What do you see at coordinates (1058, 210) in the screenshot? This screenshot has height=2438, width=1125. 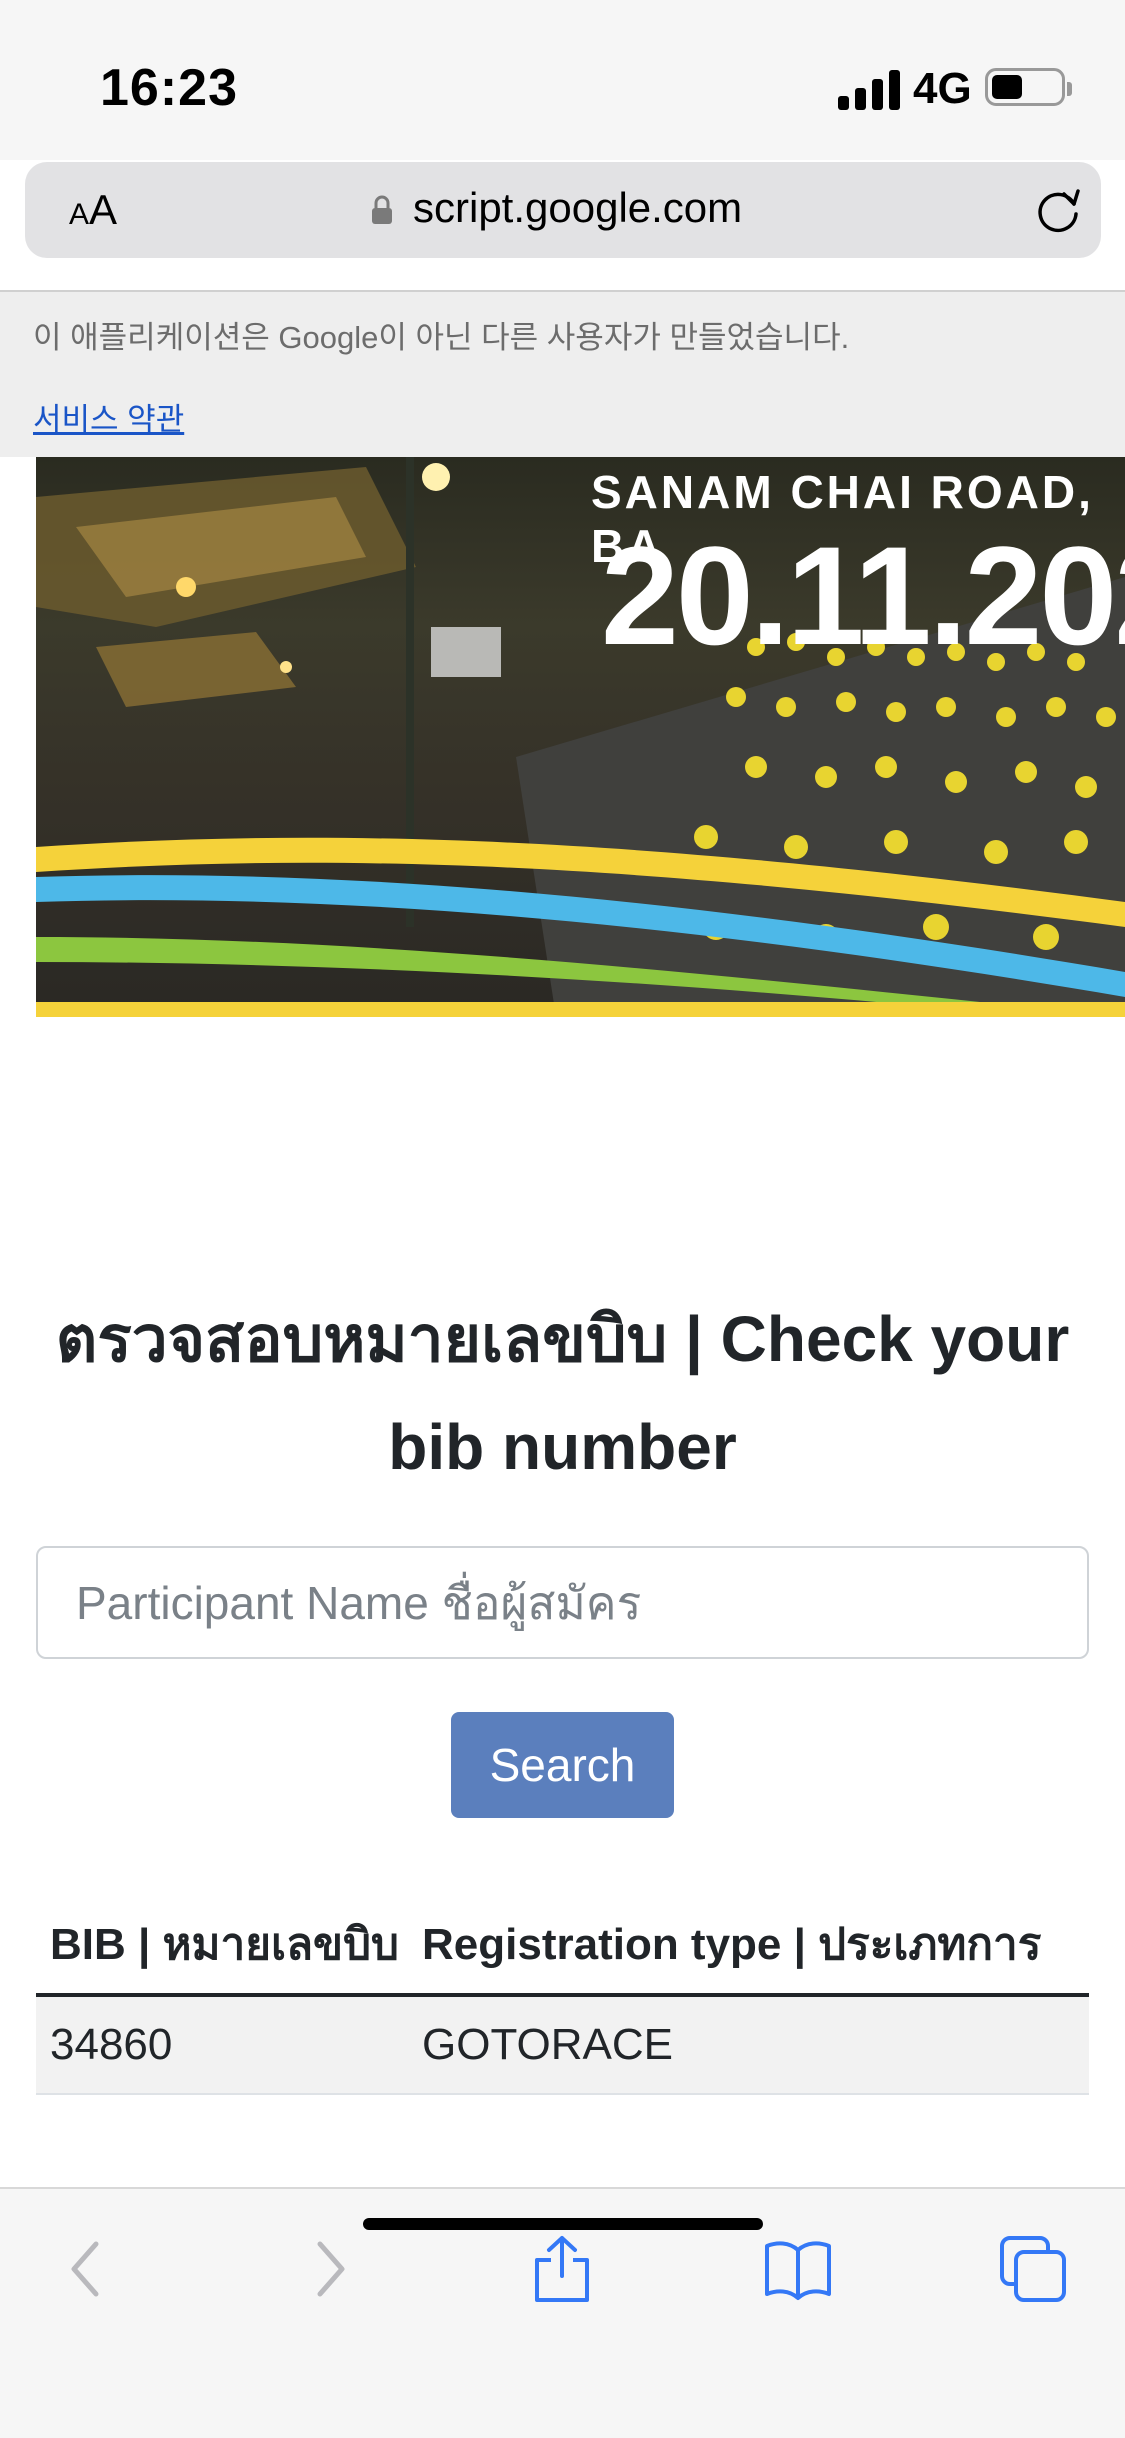 I see `reload-icon` at bounding box center [1058, 210].